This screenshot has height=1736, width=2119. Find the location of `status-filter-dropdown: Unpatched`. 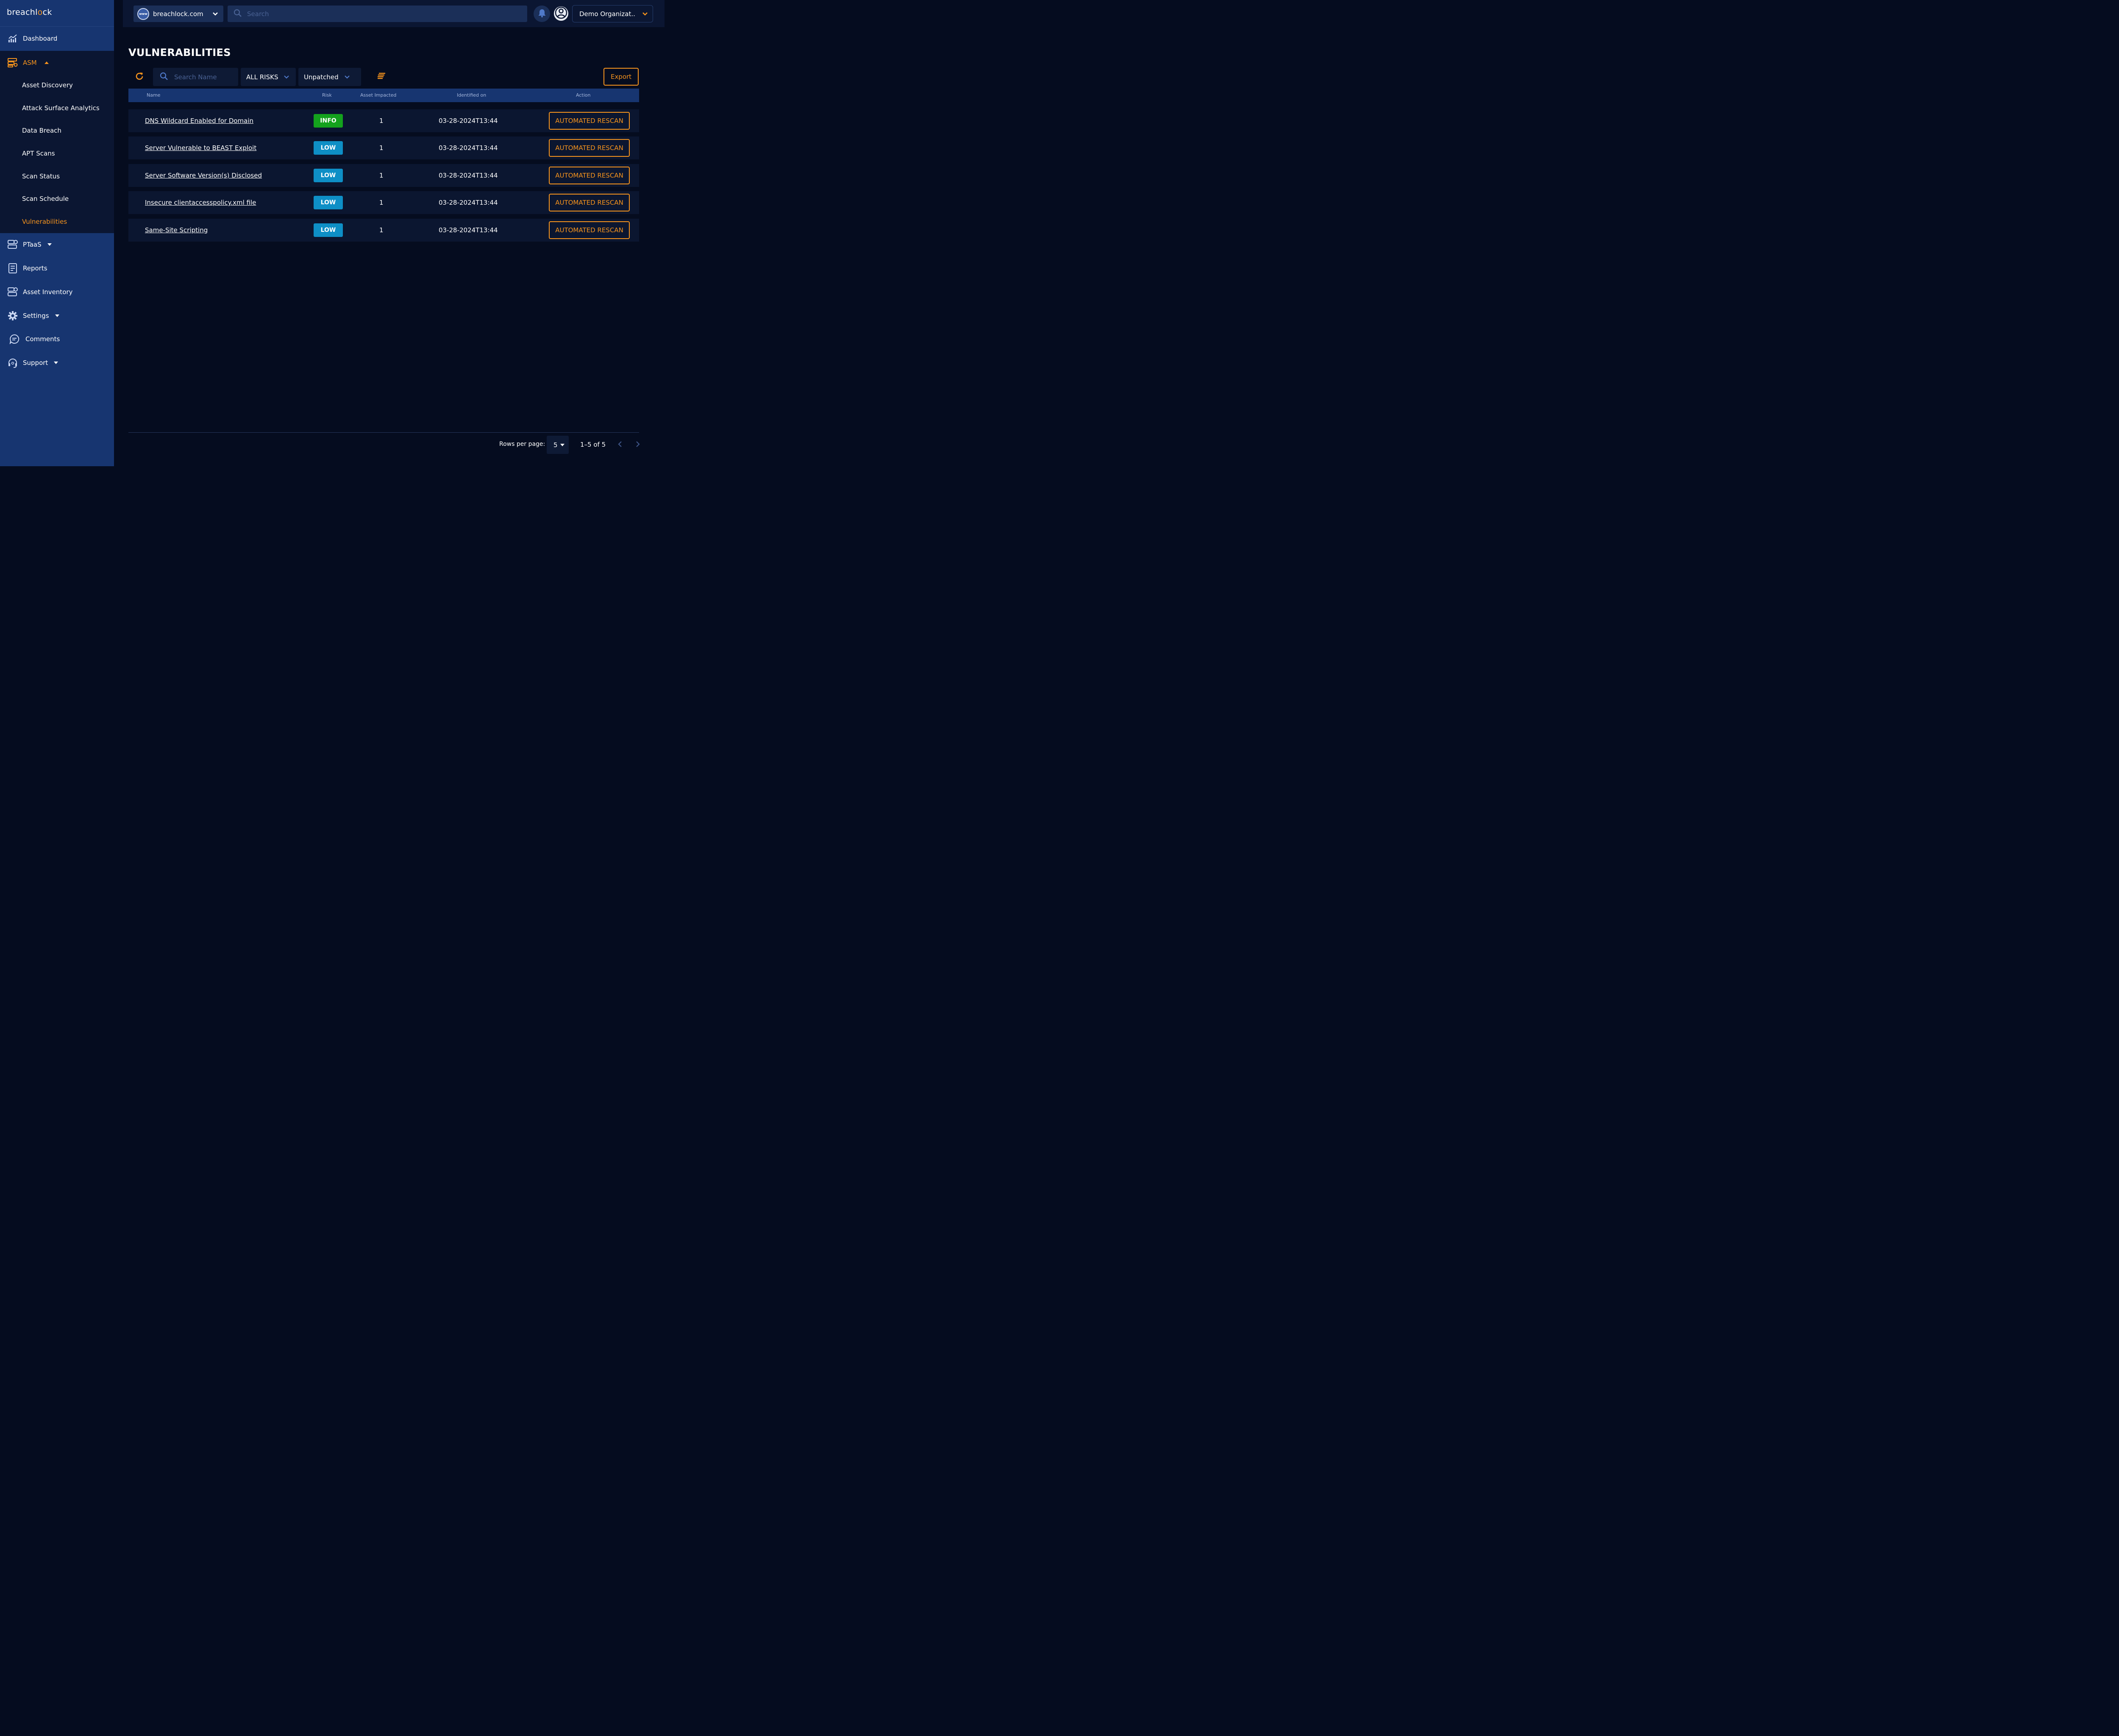

status-filter-dropdown: Unpatched is located at coordinates (330, 77).